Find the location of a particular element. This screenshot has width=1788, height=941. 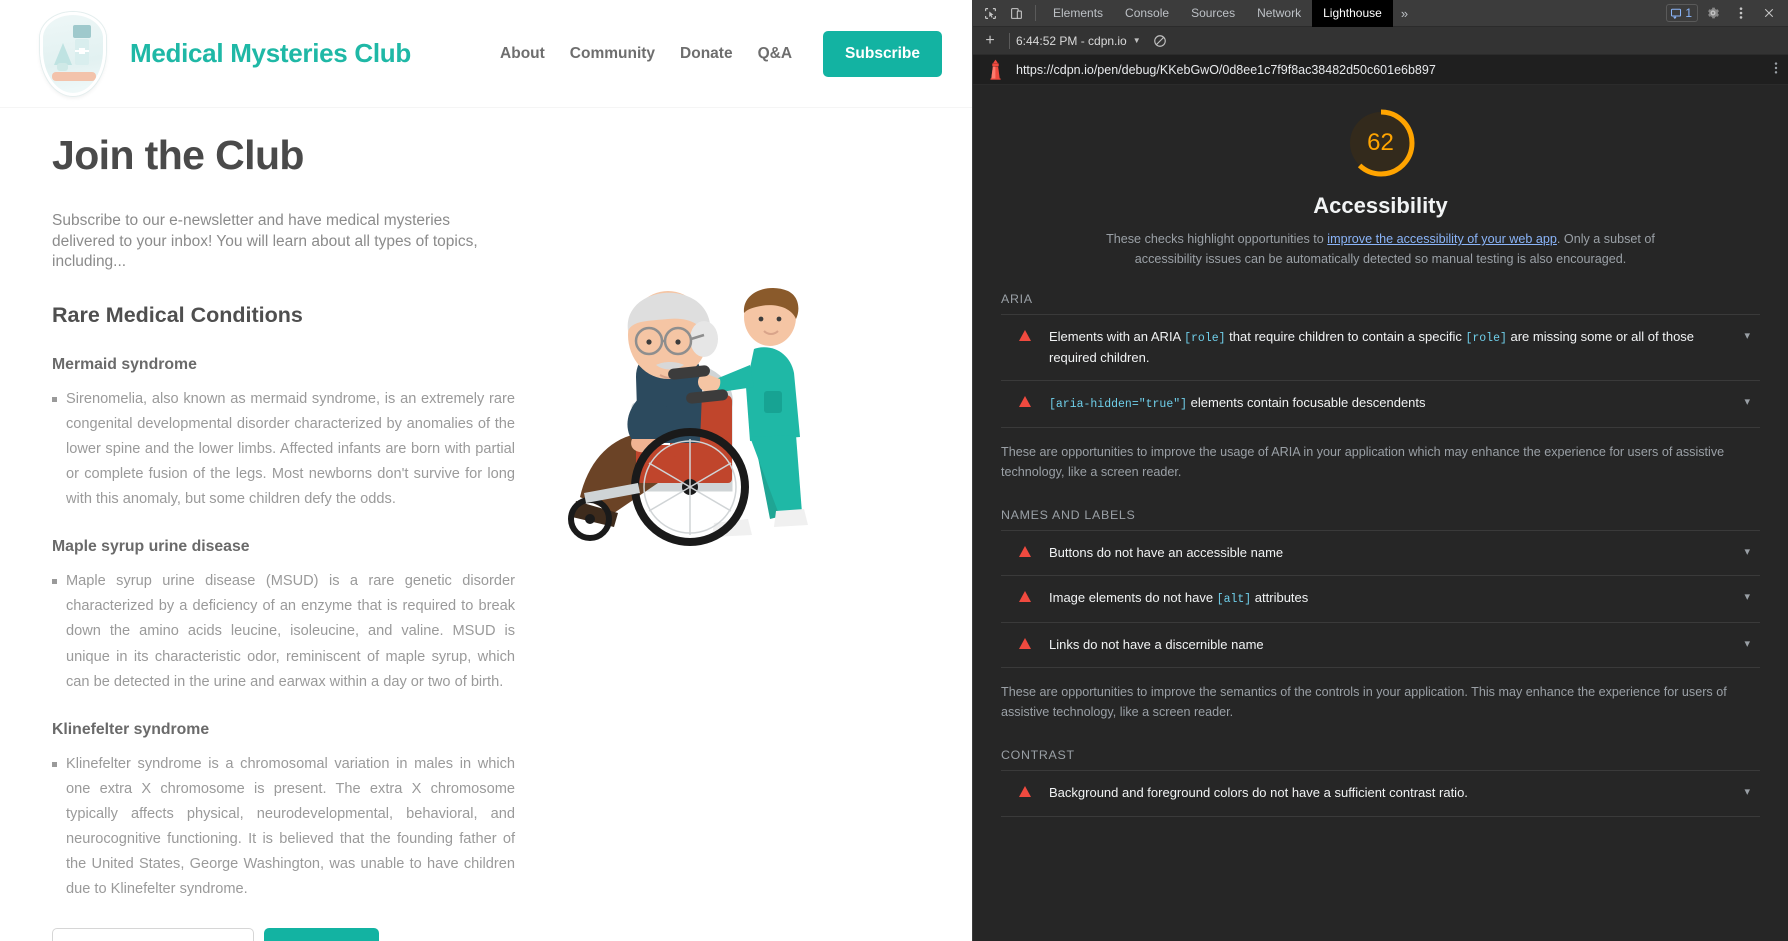

group-title-names-and-labels: NAMES AND LABELS is located at coordinates (1068, 514).